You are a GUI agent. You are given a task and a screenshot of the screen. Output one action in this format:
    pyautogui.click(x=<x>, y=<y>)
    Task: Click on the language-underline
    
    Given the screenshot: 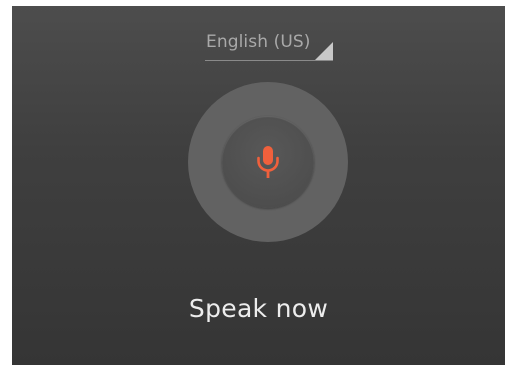 What is the action you would take?
    pyautogui.click(x=269, y=60)
    